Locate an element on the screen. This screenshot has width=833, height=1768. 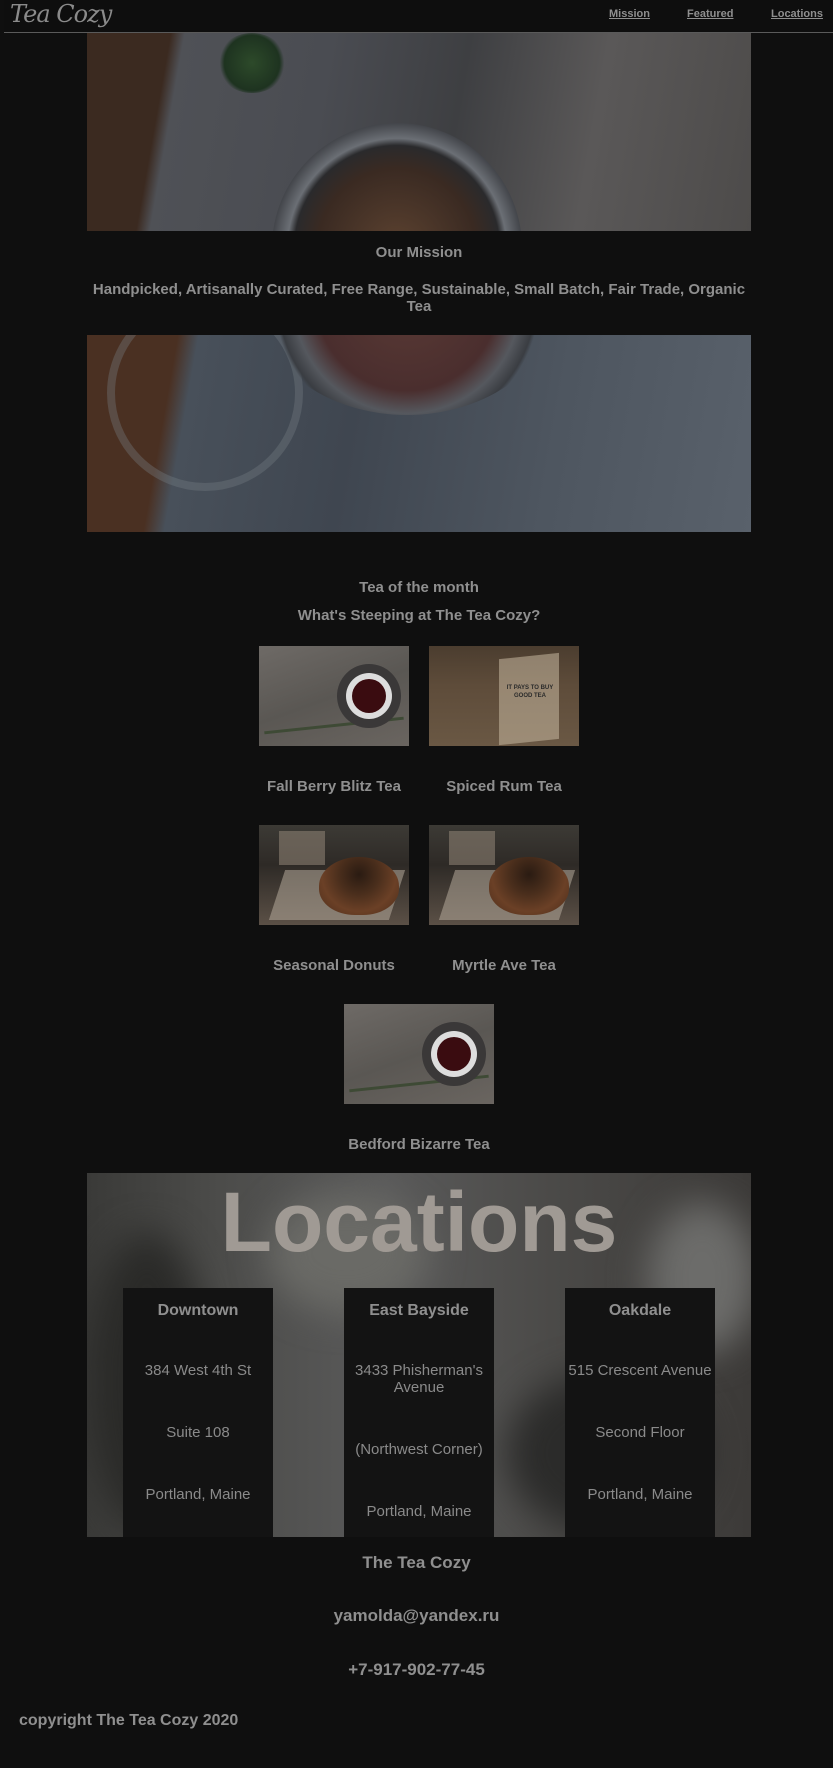
location-name: Downtown is located at coordinates (198, 1310).